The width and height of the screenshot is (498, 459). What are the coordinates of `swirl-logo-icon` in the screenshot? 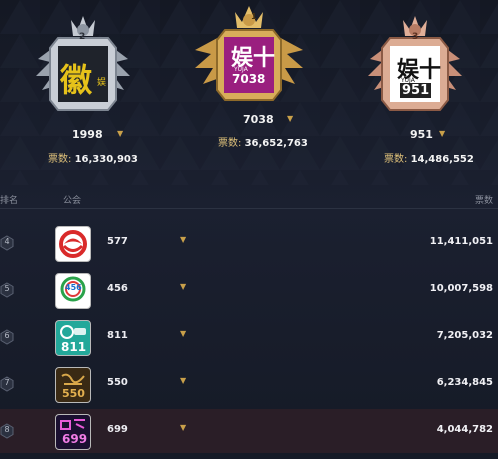 It's located at (73, 244).